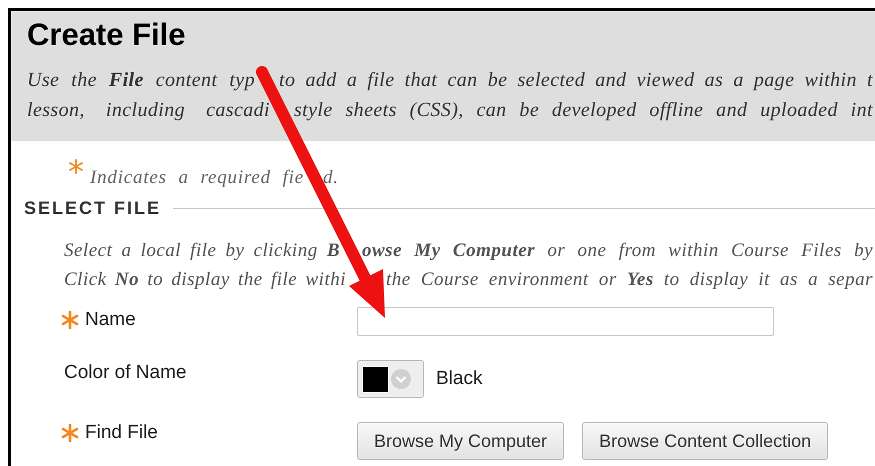  I want to click on text-fragment: d., so click(331, 178).